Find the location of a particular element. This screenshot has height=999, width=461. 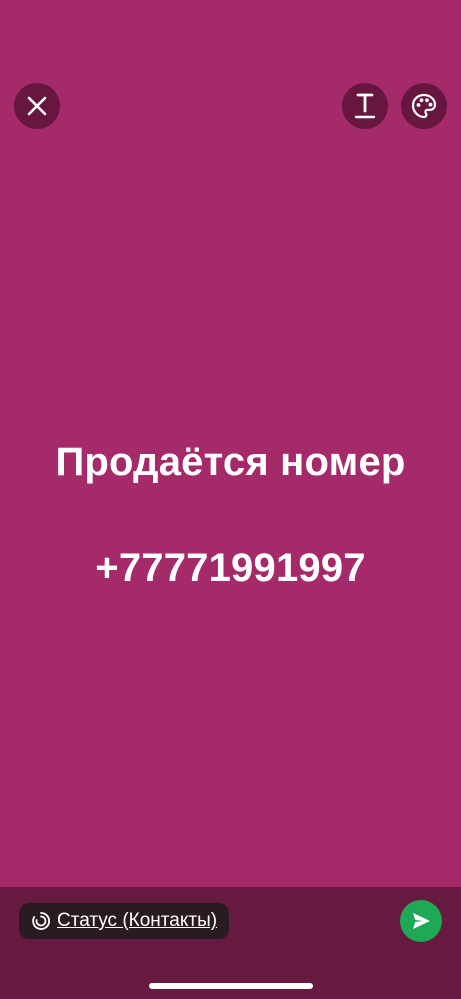

color-palette-button is located at coordinates (424, 106).